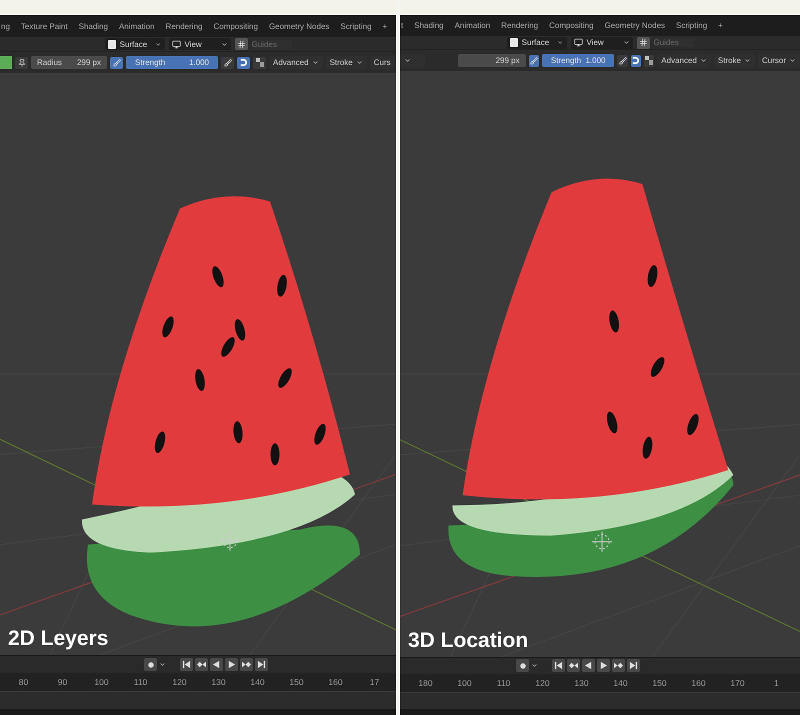 The height and width of the screenshot is (715, 800). Describe the element at coordinates (492, 61) in the screenshot. I see `radius-field: 299 px` at that location.